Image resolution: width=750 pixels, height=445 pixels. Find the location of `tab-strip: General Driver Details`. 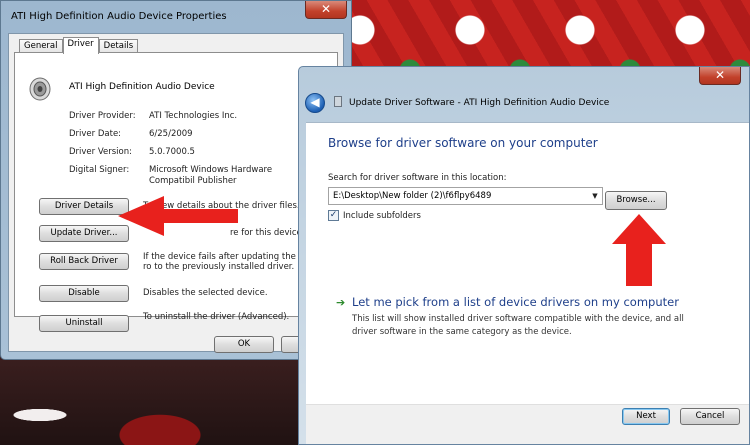

tab-strip: General Driver Details is located at coordinates (79, 45).